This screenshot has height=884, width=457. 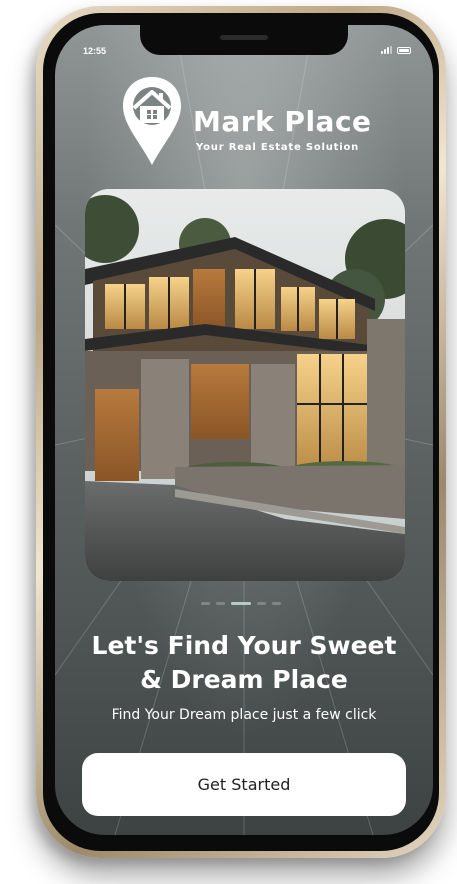 What do you see at coordinates (244, 679) in the screenshot?
I see `headline-line-2: & Dream Place` at bounding box center [244, 679].